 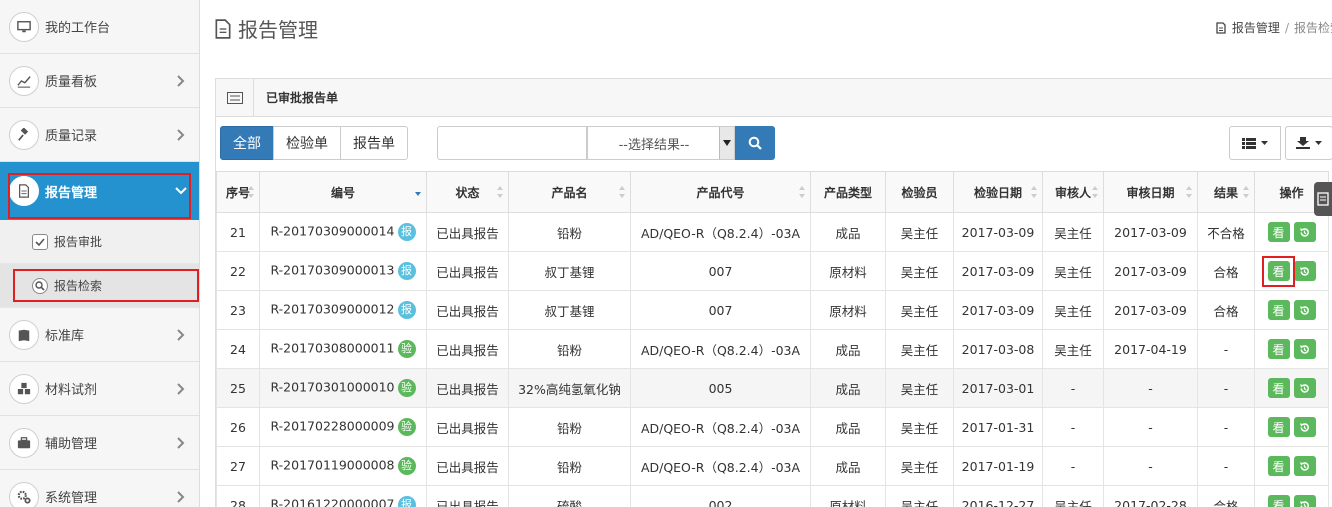 What do you see at coordinates (99, 135) in the screenshot?
I see `sidebar-item-quality-record: 质量记录` at bounding box center [99, 135].